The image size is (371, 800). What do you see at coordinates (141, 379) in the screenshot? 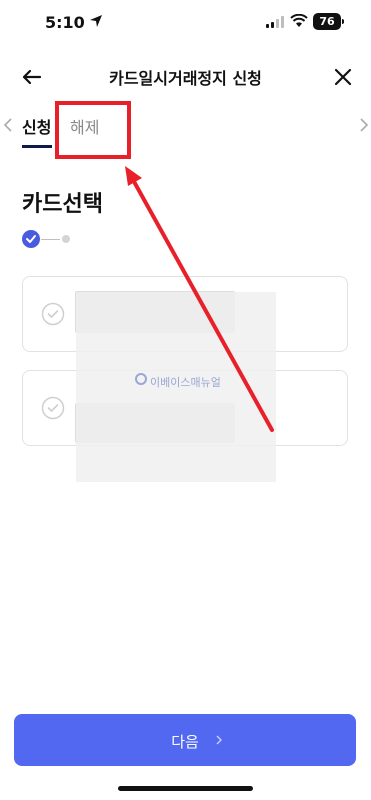
I see `watermark-logo-icon` at bounding box center [141, 379].